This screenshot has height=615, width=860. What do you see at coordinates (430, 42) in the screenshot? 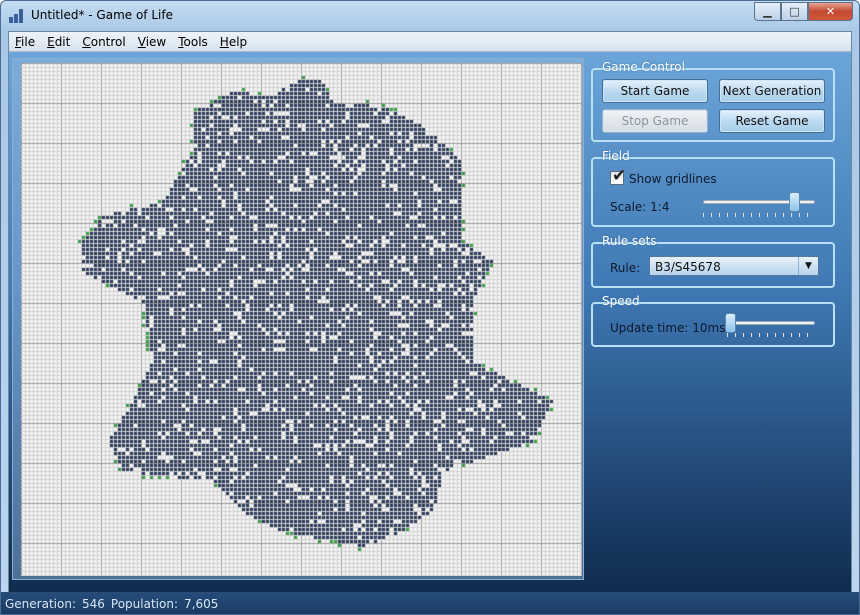
I see `menu-bar: File Edit Control View Tools Help` at bounding box center [430, 42].